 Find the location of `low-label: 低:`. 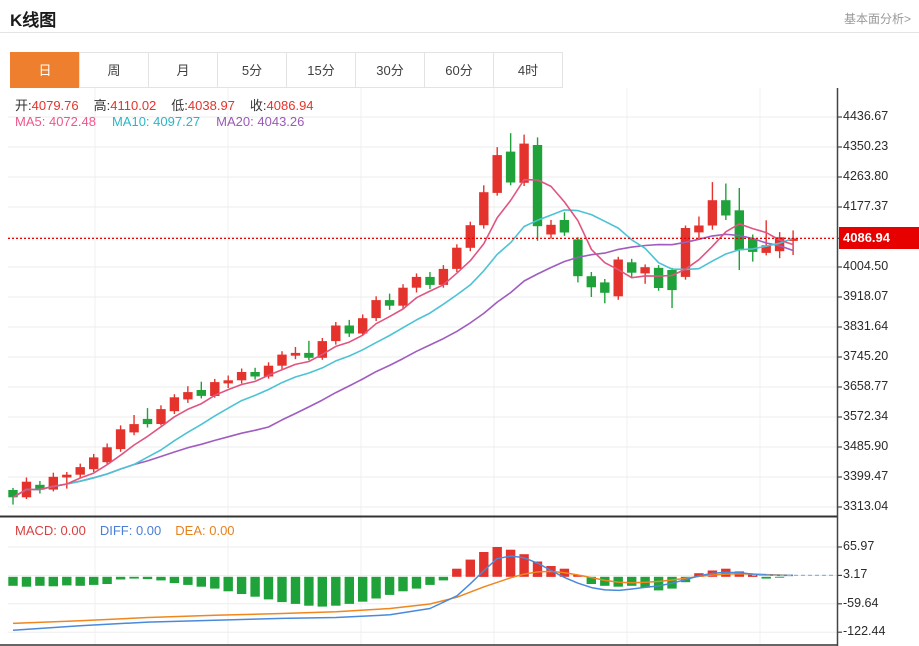

low-label: 低: is located at coordinates (179, 105).